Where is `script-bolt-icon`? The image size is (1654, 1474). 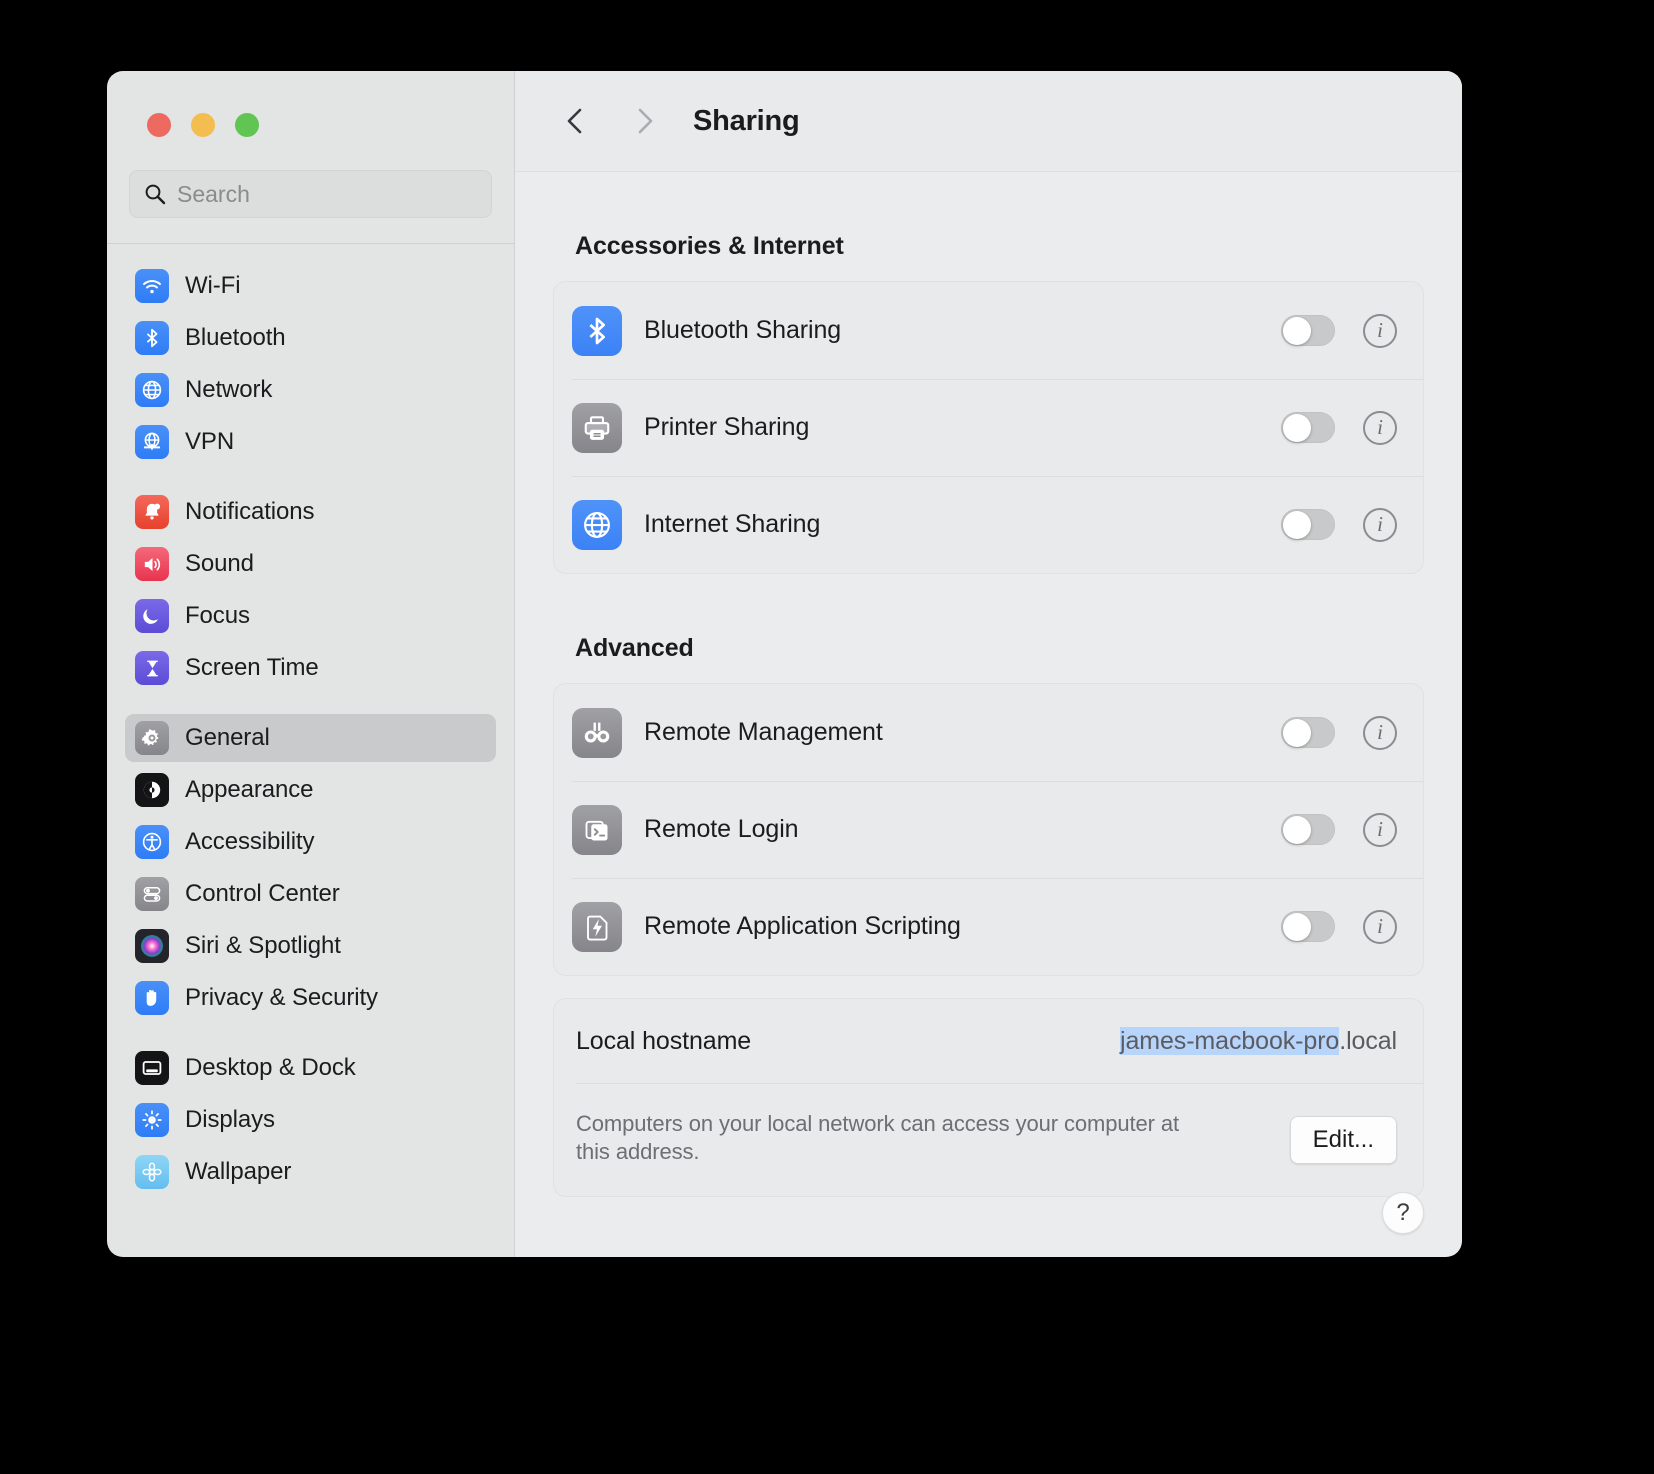 script-bolt-icon is located at coordinates (597, 926).